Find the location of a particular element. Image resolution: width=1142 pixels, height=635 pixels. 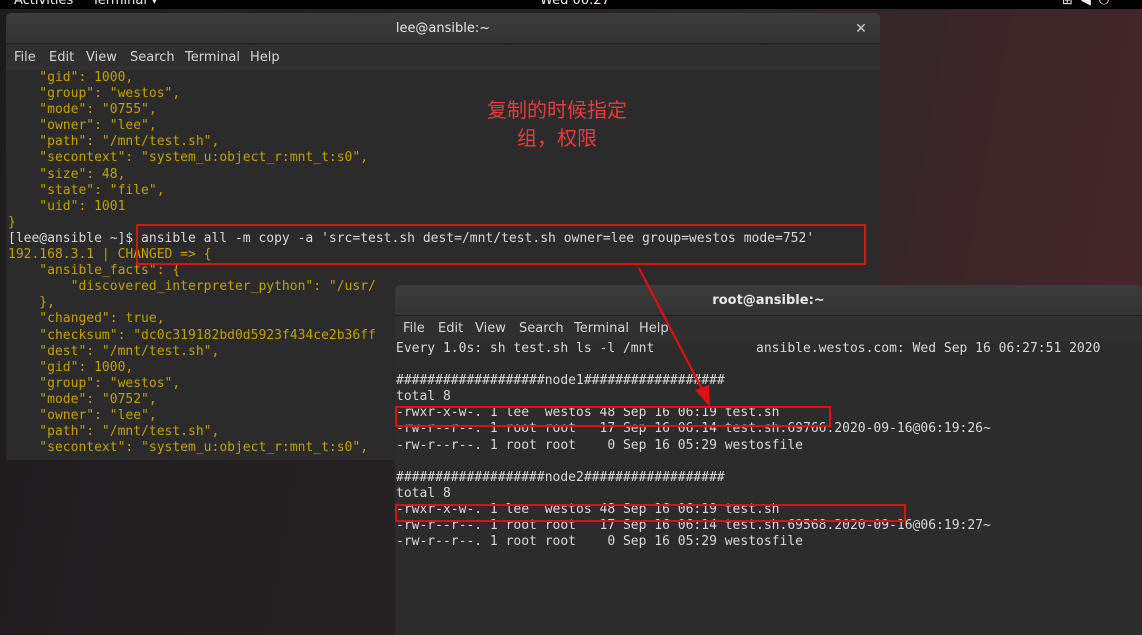

terminal-line: "group": "westos", is located at coordinates (94, 94).